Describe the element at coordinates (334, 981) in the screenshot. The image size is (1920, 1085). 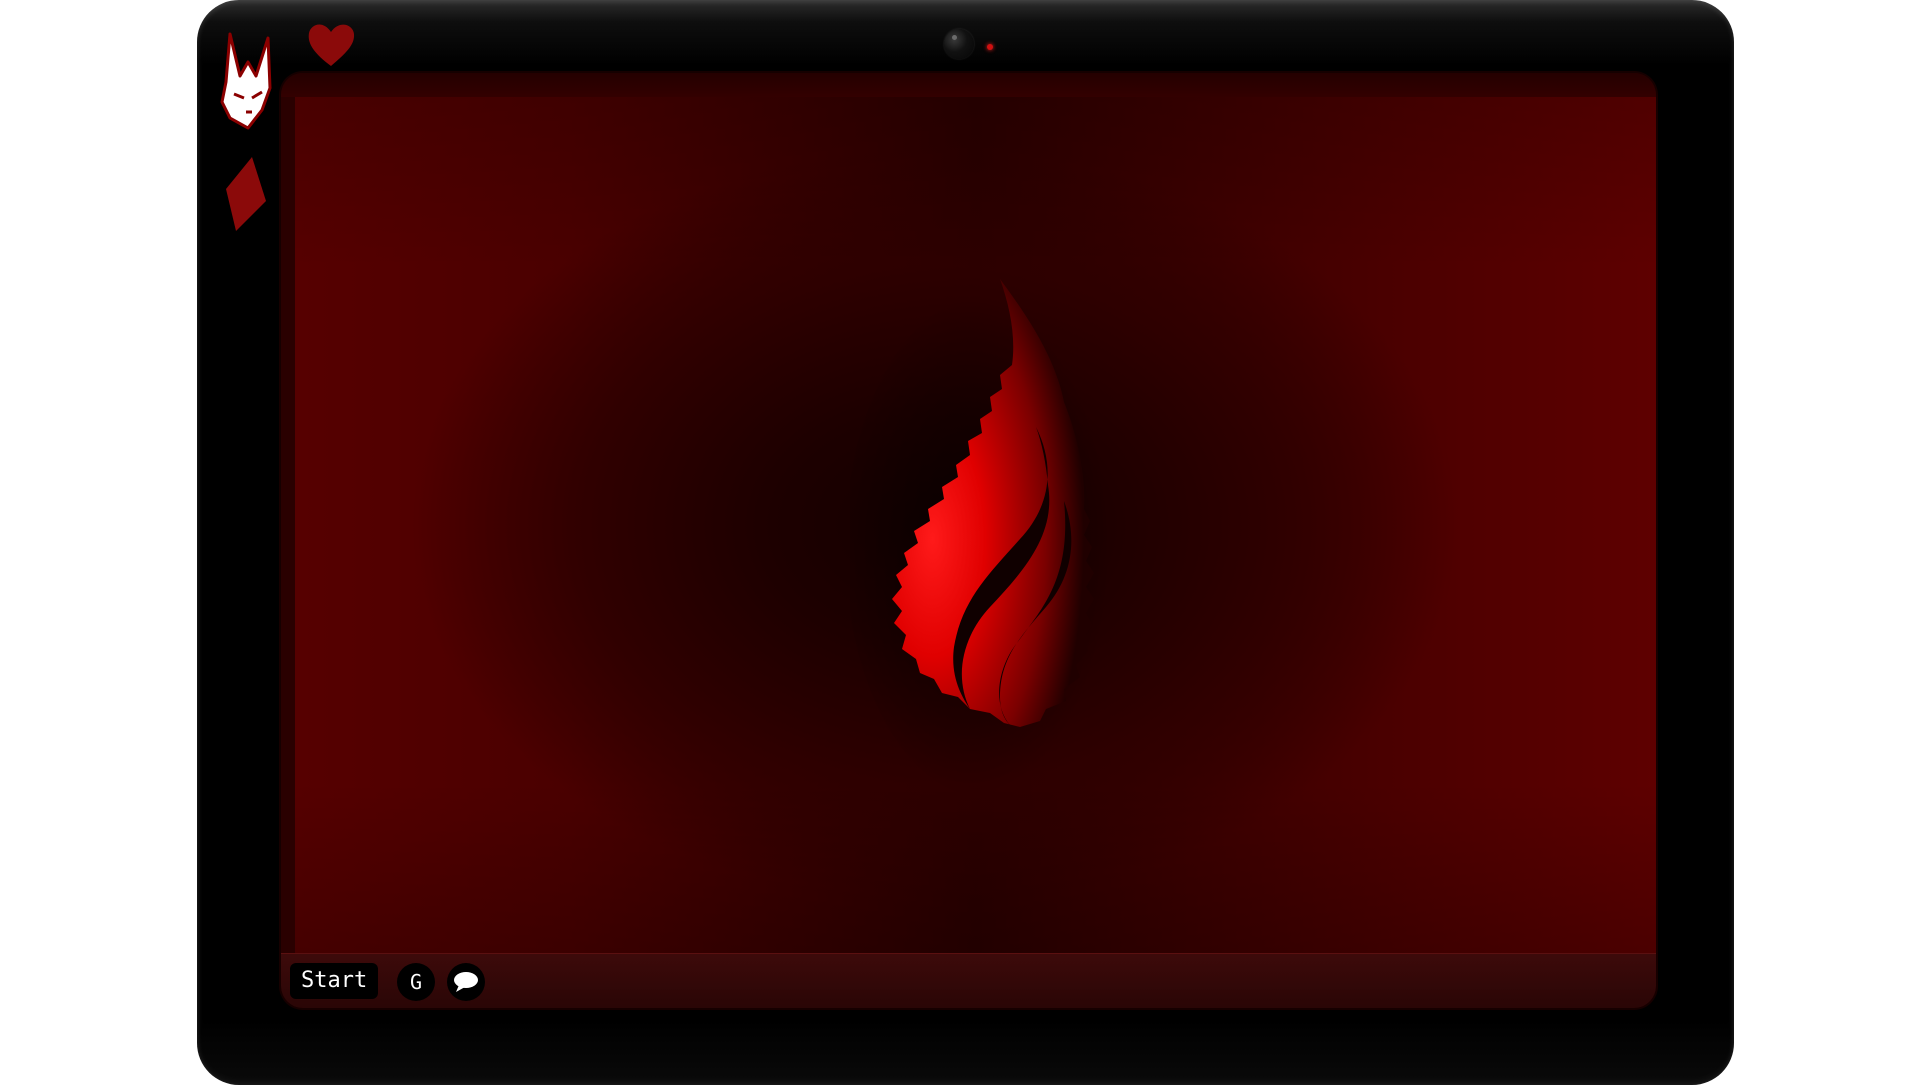
I see `start-button: Start` at that location.